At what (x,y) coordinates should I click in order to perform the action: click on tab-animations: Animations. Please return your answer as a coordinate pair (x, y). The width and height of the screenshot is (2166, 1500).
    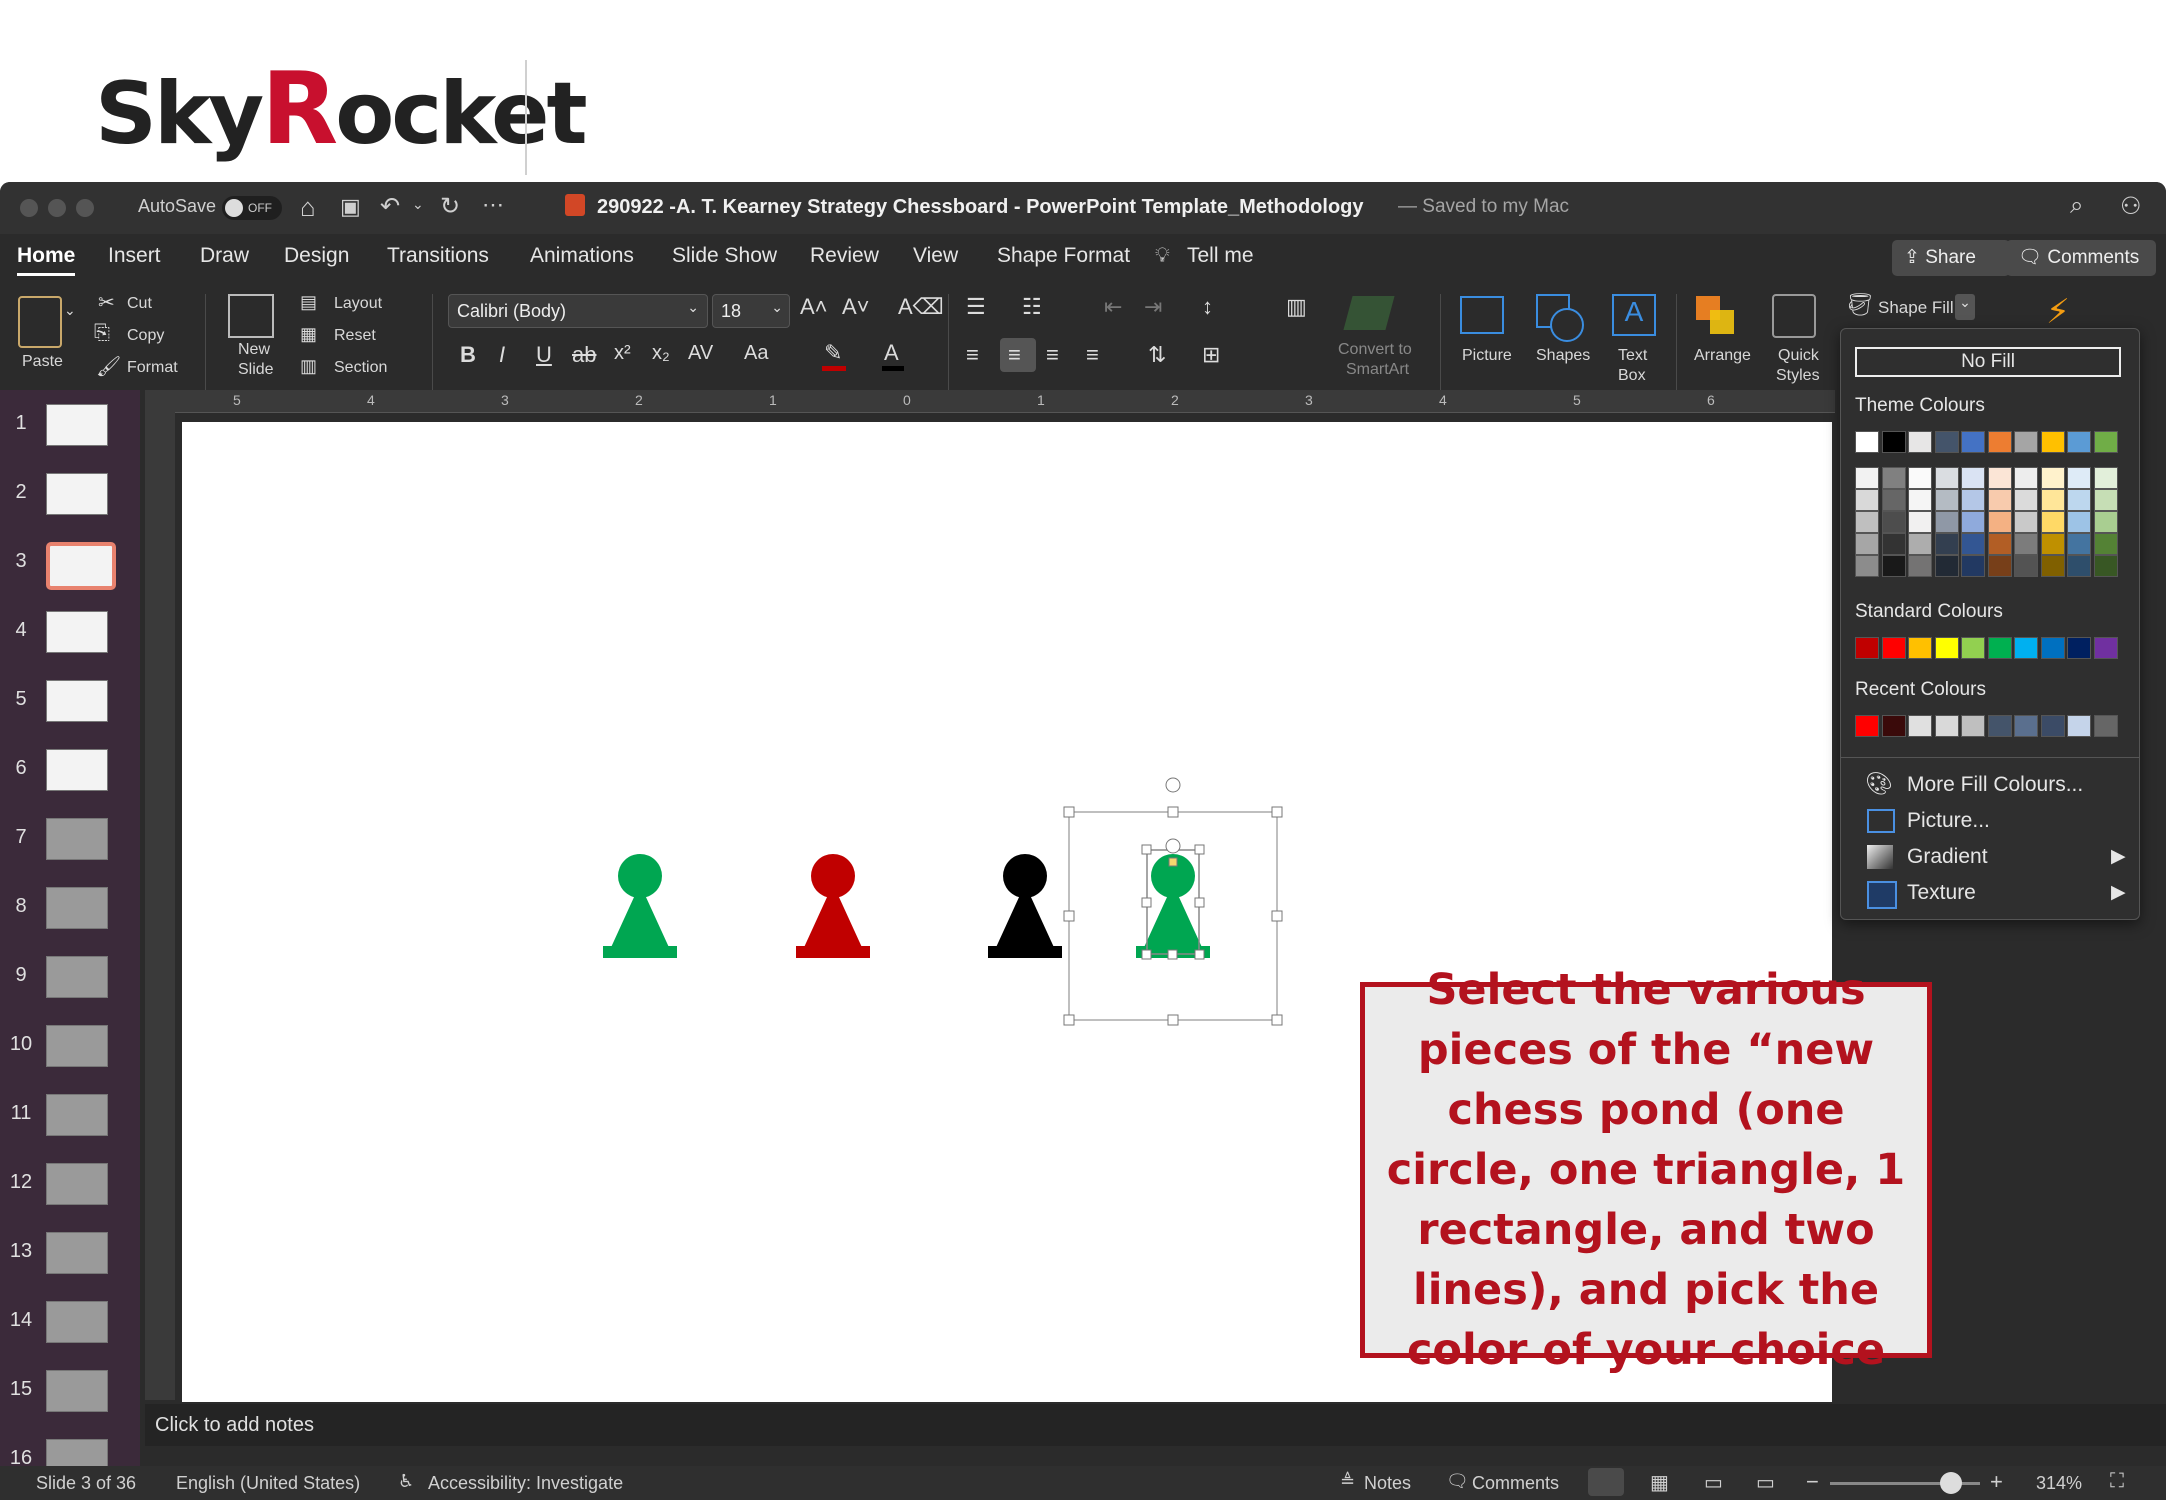
    Looking at the image, I should click on (582, 256).